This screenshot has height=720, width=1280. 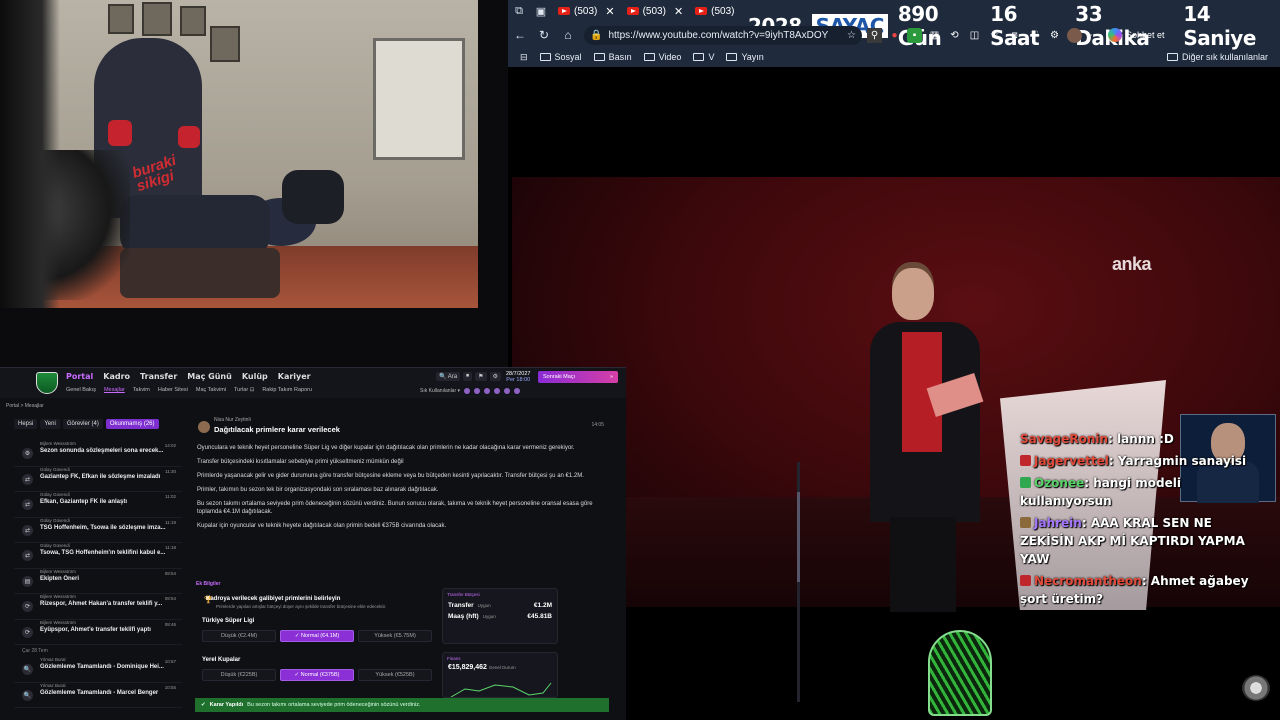 What do you see at coordinates (81, 390) in the screenshot?
I see `subnav-genel-bakis: Genel Bakış` at bounding box center [81, 390].